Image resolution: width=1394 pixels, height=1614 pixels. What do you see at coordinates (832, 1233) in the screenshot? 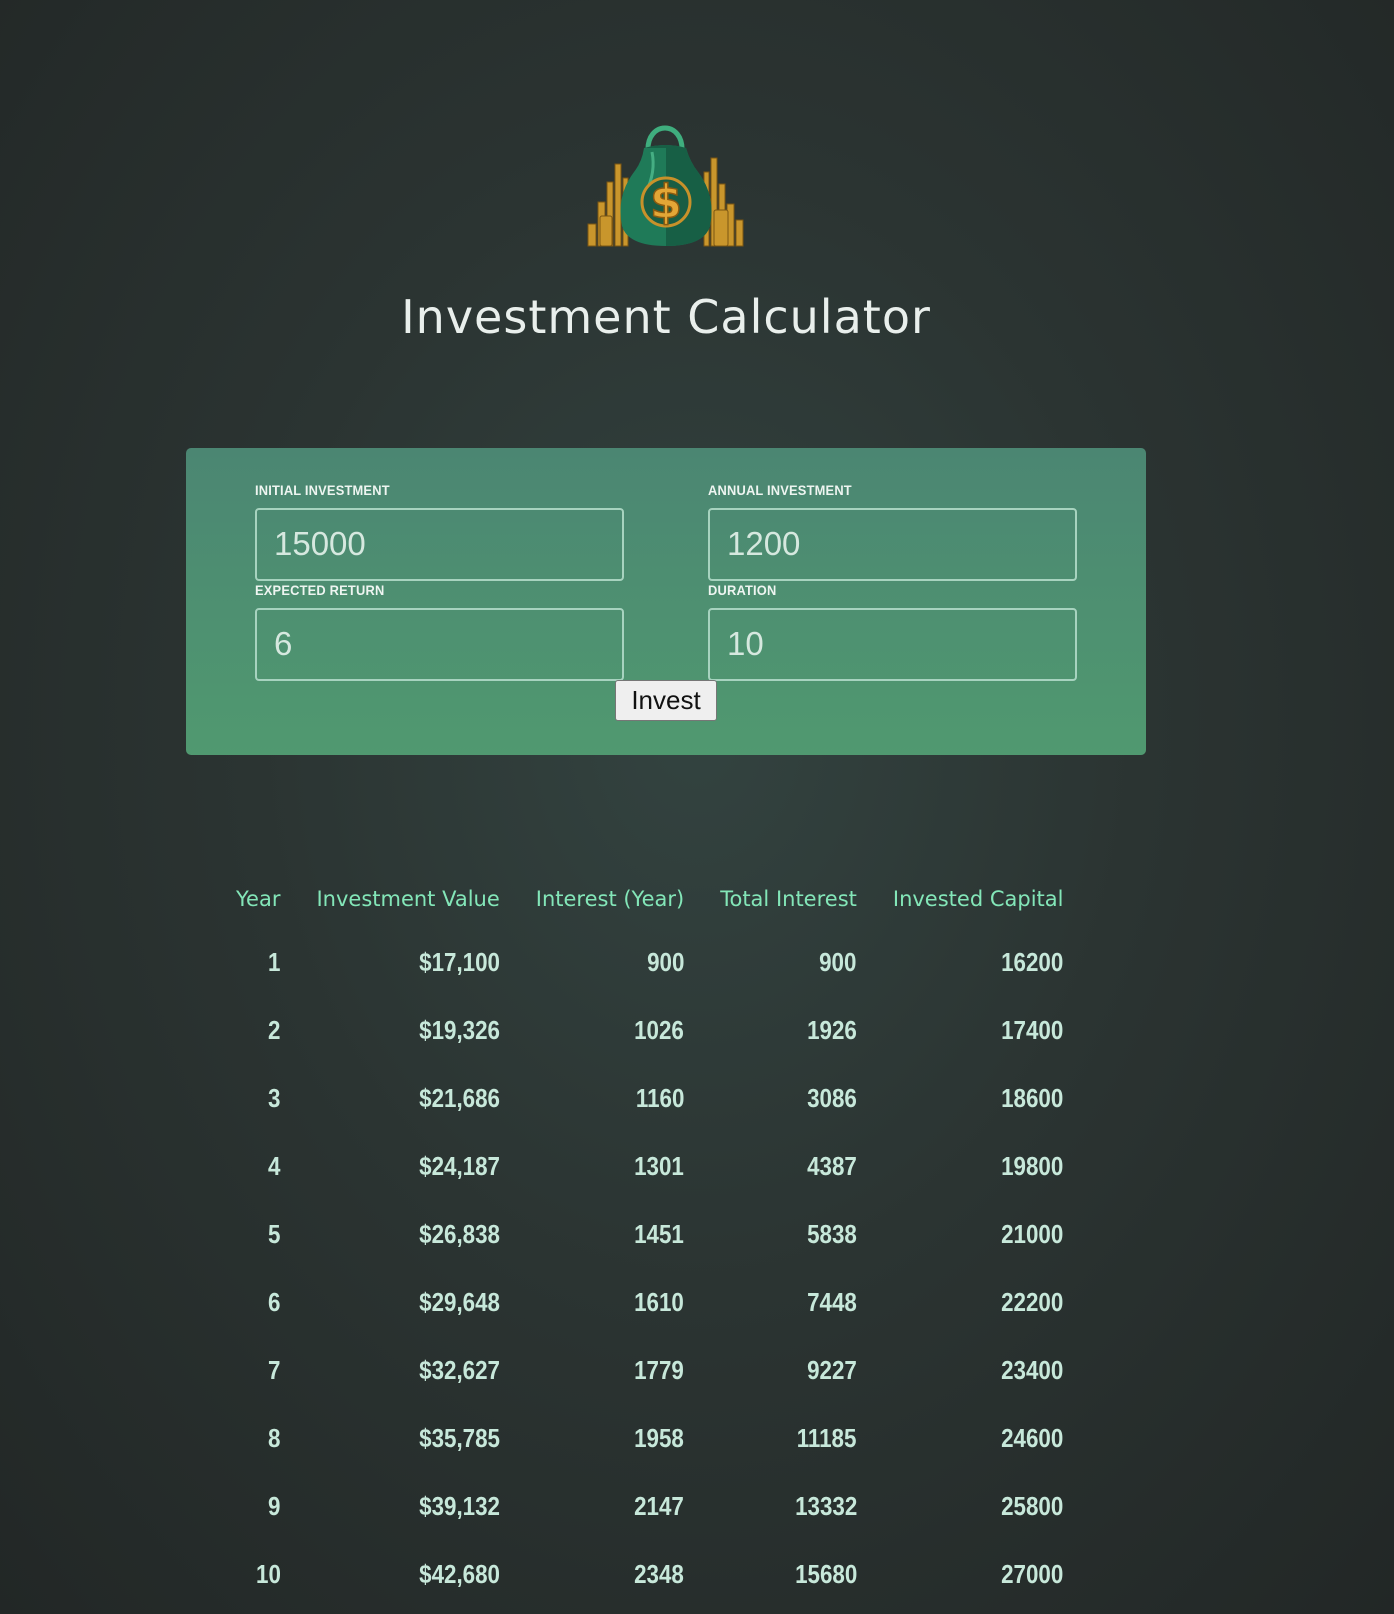
I see `cell-value: 5838` at bounding box center [832, 1233].